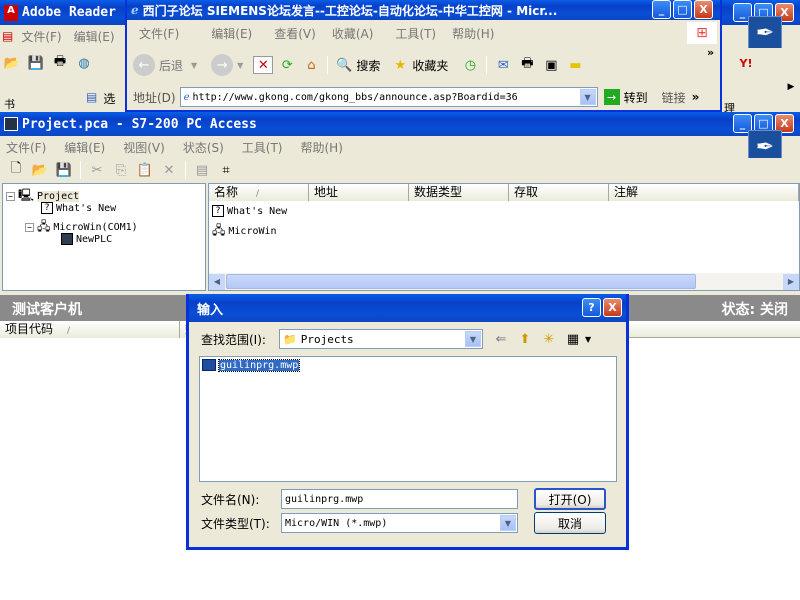 This screenshot has height=600, width=800. Describe the element at coordinates (400, 124) in the screenshot. I see `s7-title-bar: Project.pca - S7-200 PC Access` at that location.